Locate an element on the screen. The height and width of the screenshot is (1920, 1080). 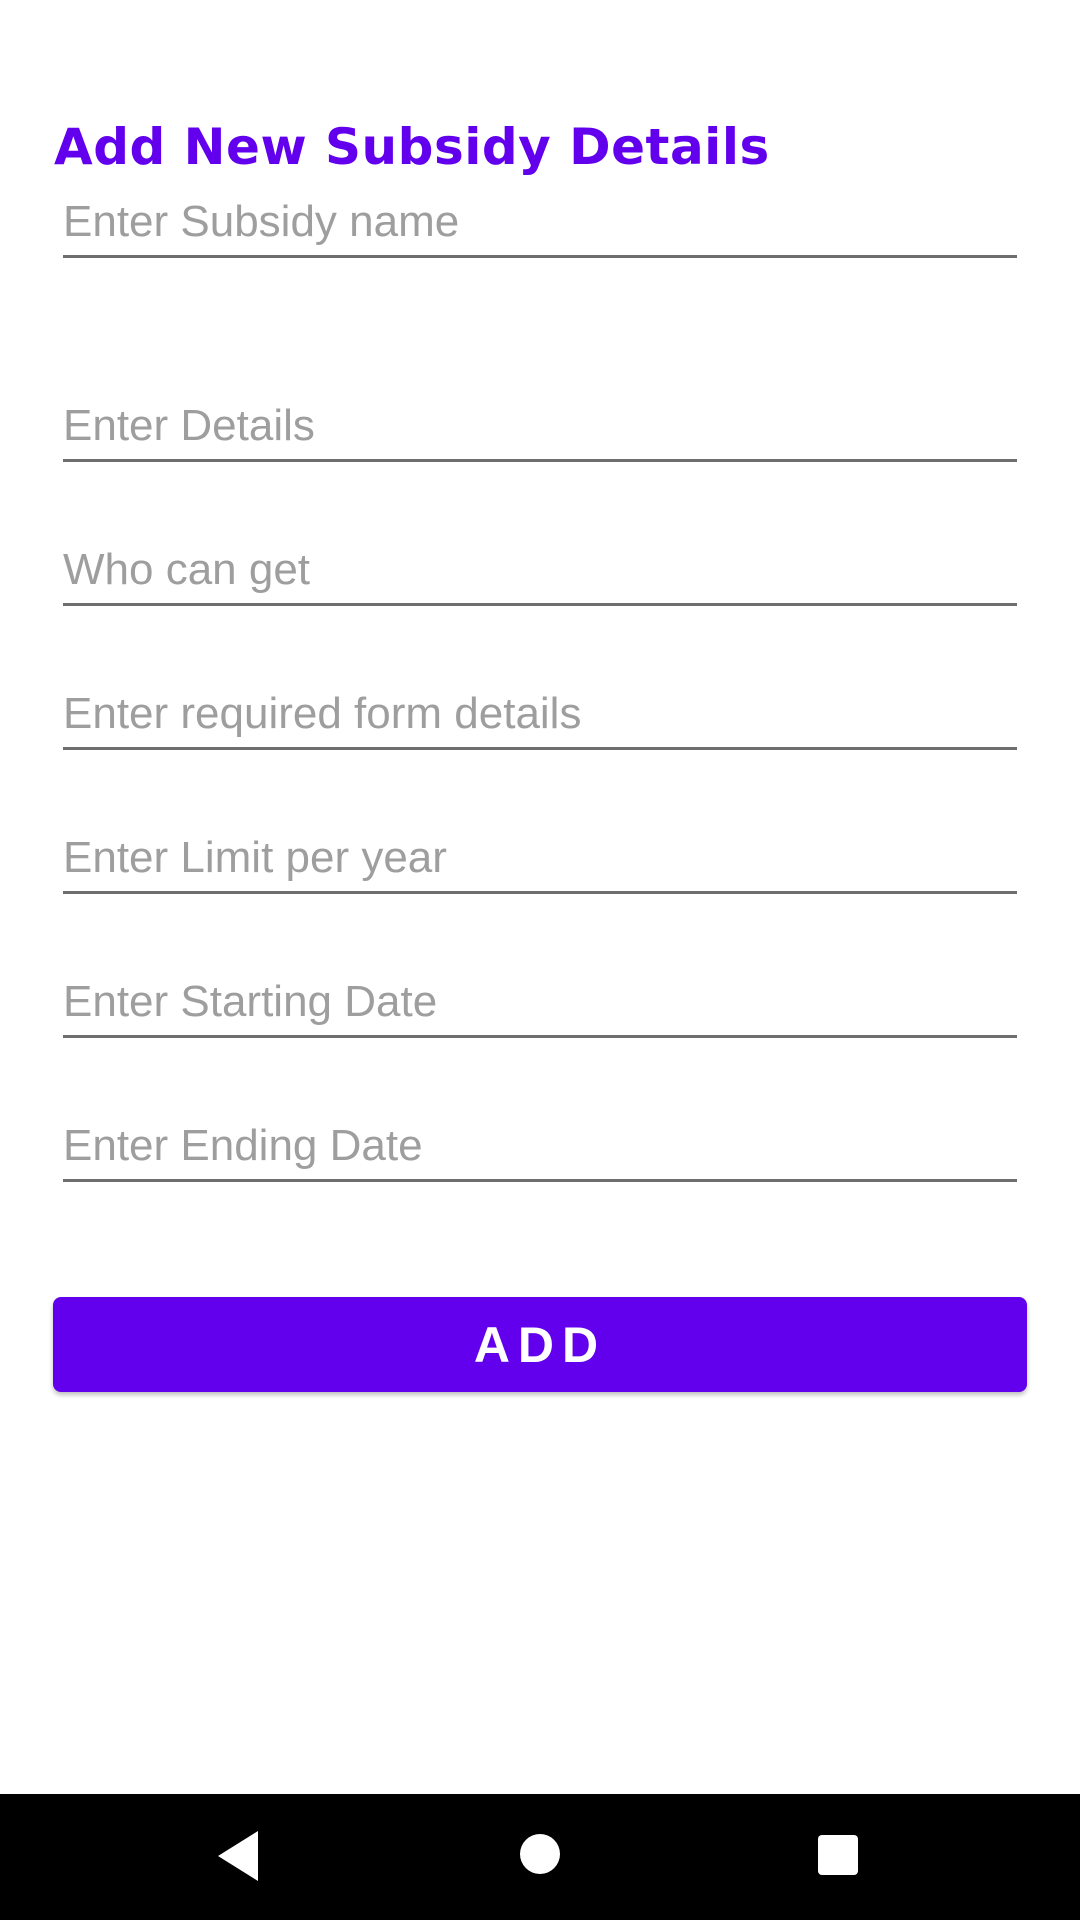
details-field-container is located at coordinates (540, 427).